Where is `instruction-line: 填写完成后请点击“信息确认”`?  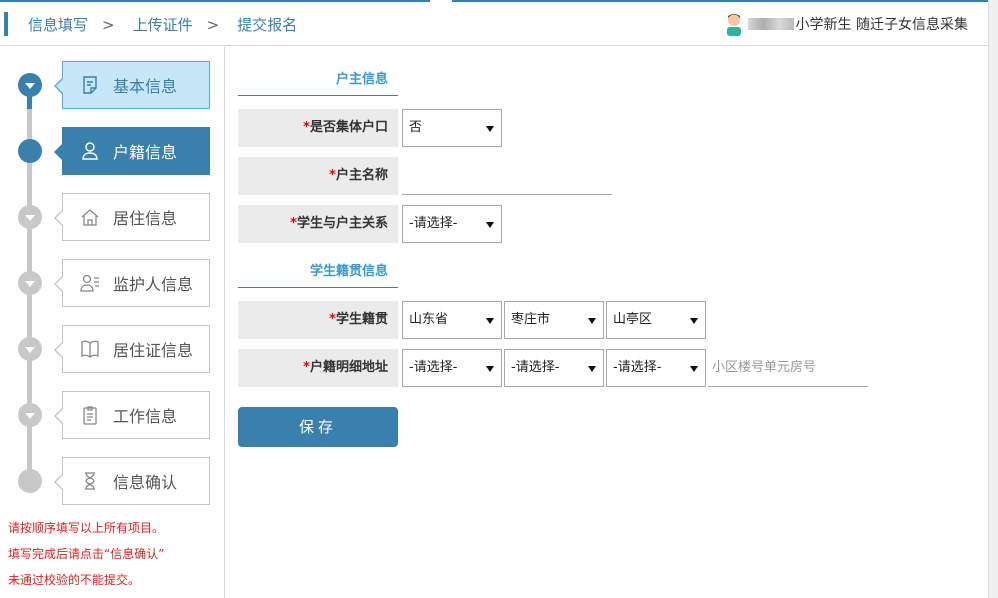 instruction-line: 填写完成后请点击“信息确认” is located at coordinates (86, 554).